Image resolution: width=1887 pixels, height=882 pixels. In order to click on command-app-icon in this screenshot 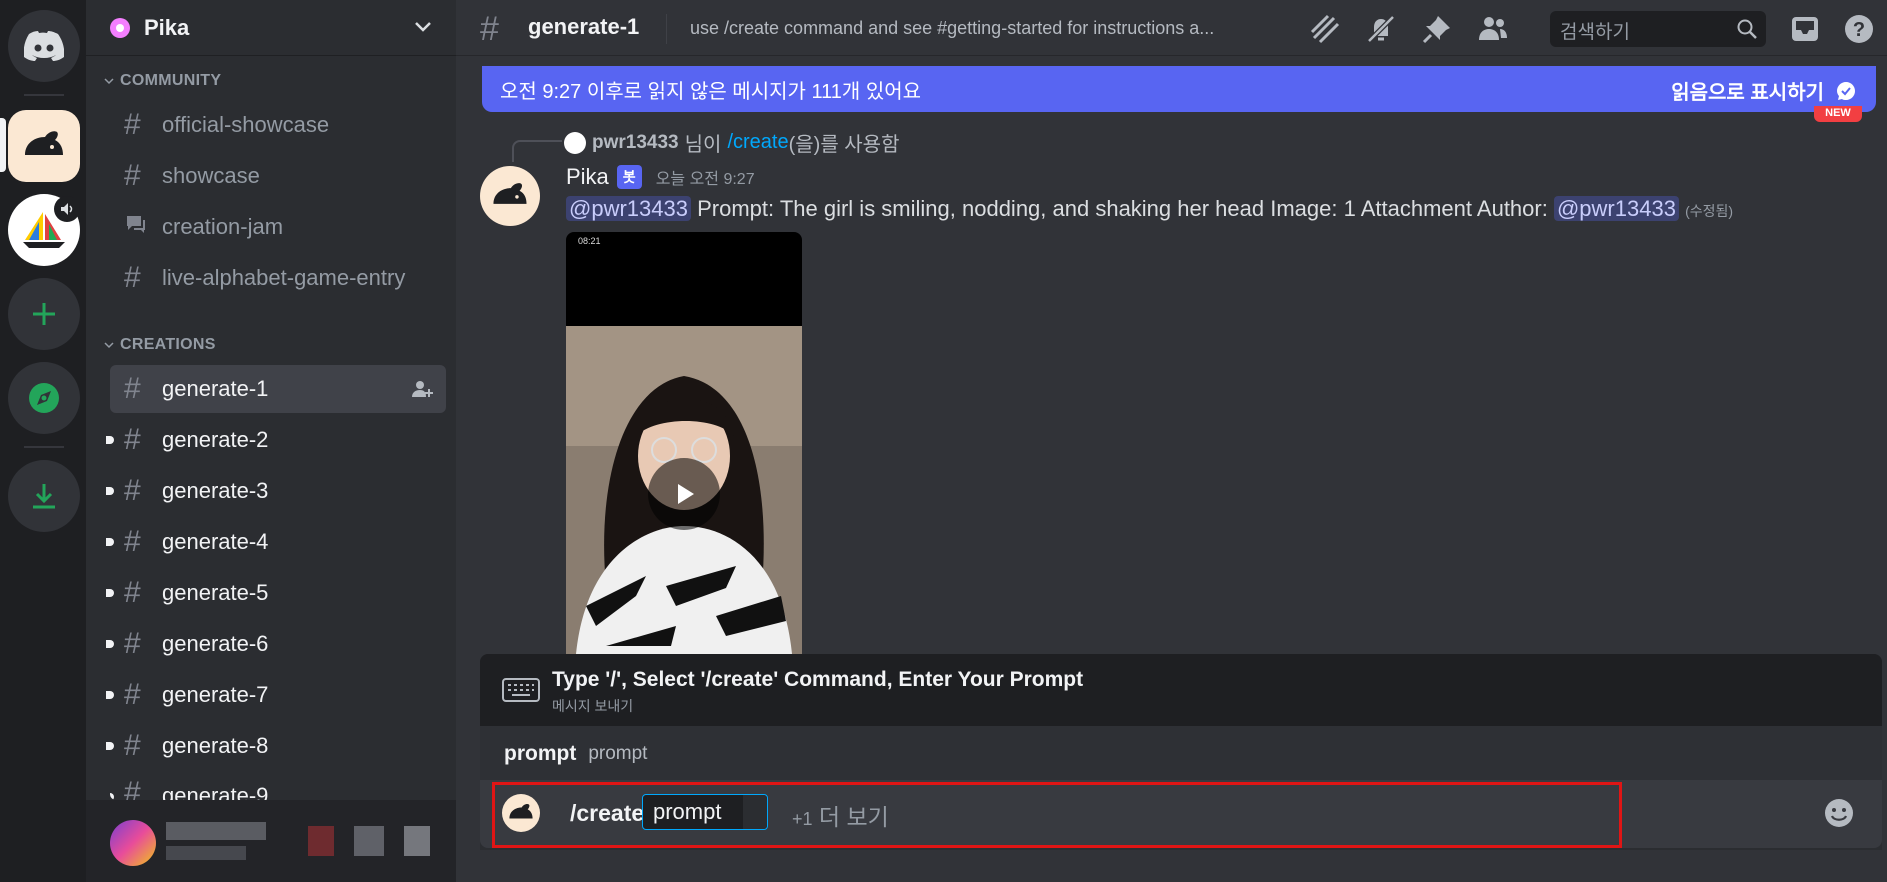, I will do `click(521, 813)`.